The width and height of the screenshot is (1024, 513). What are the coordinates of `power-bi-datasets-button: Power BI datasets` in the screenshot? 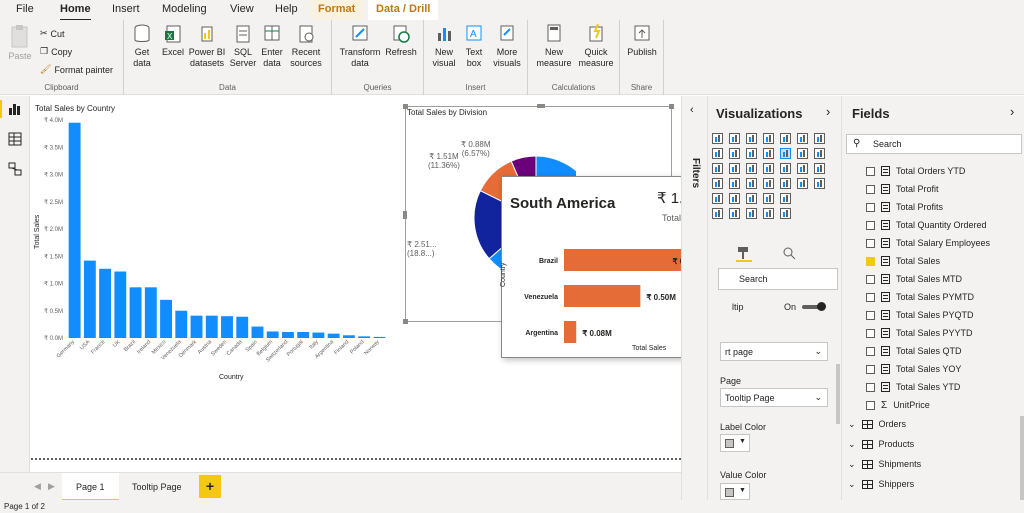 It's located at (207, 46).